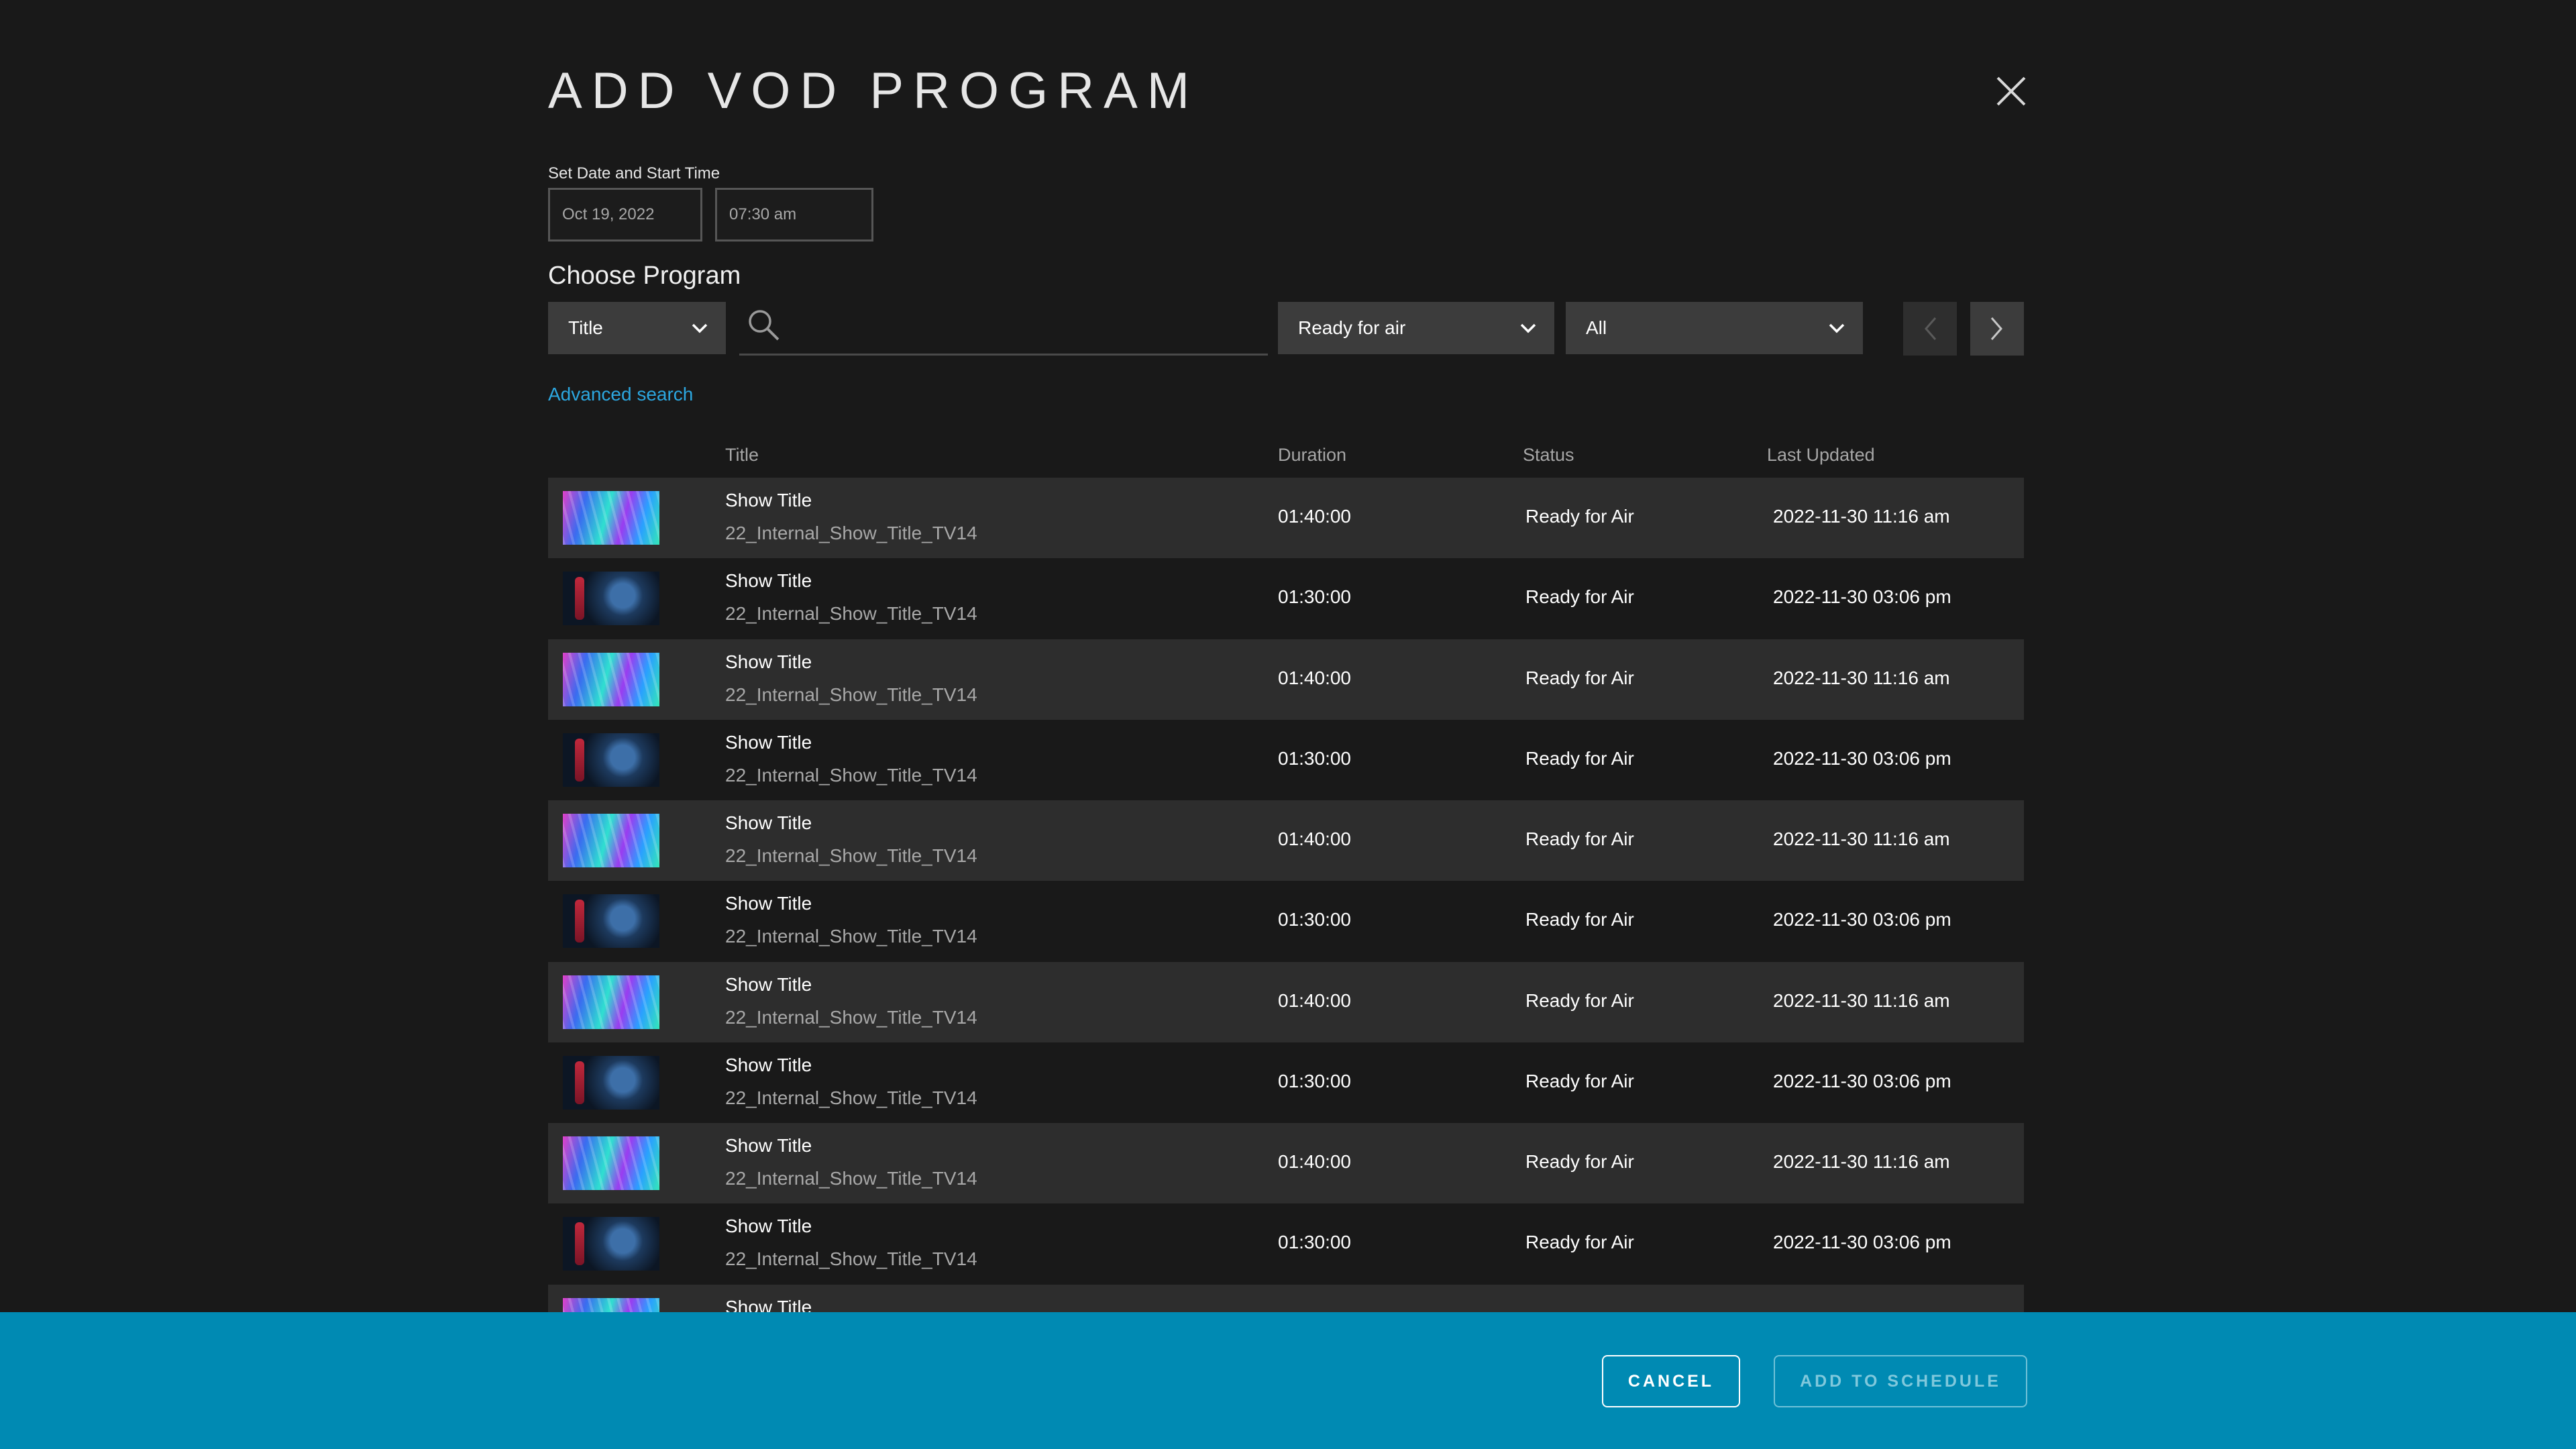  I want to click on close-icon, so click(2011, 91).